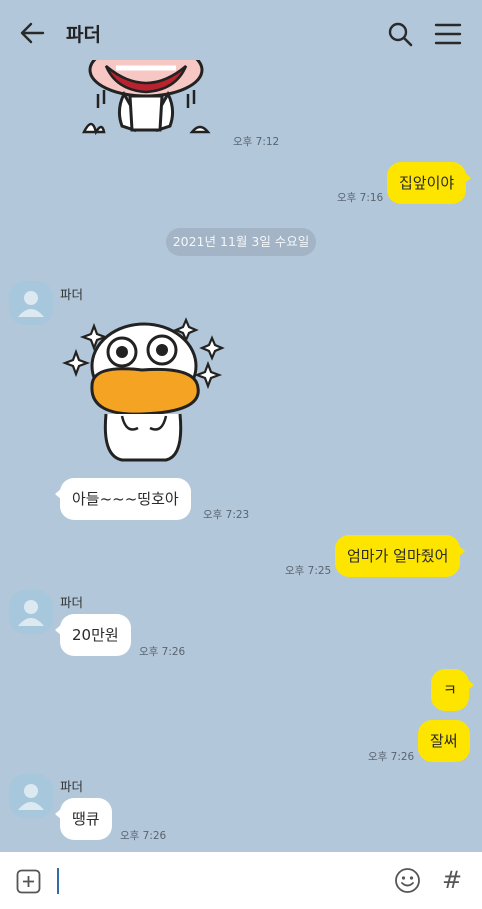 The width and height of the screenshot is (482, 909). I want to click on text-cursor, so click(58, 881).